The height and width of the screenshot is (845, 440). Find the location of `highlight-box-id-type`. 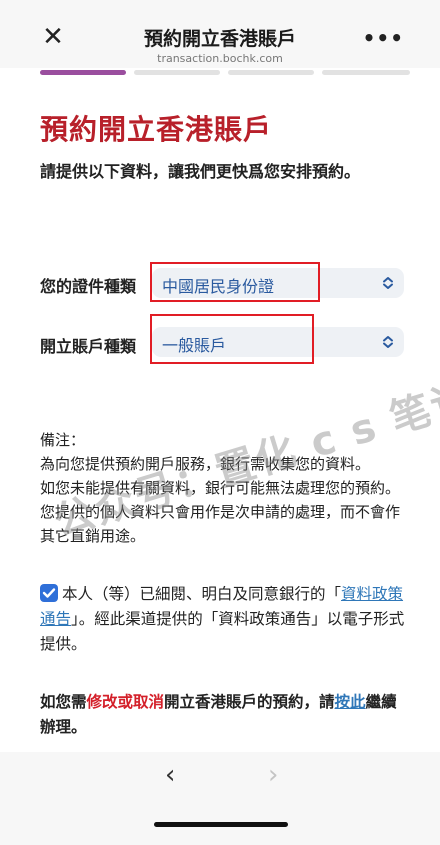

highlight-box-id-type is located at coordinates (235, 282).